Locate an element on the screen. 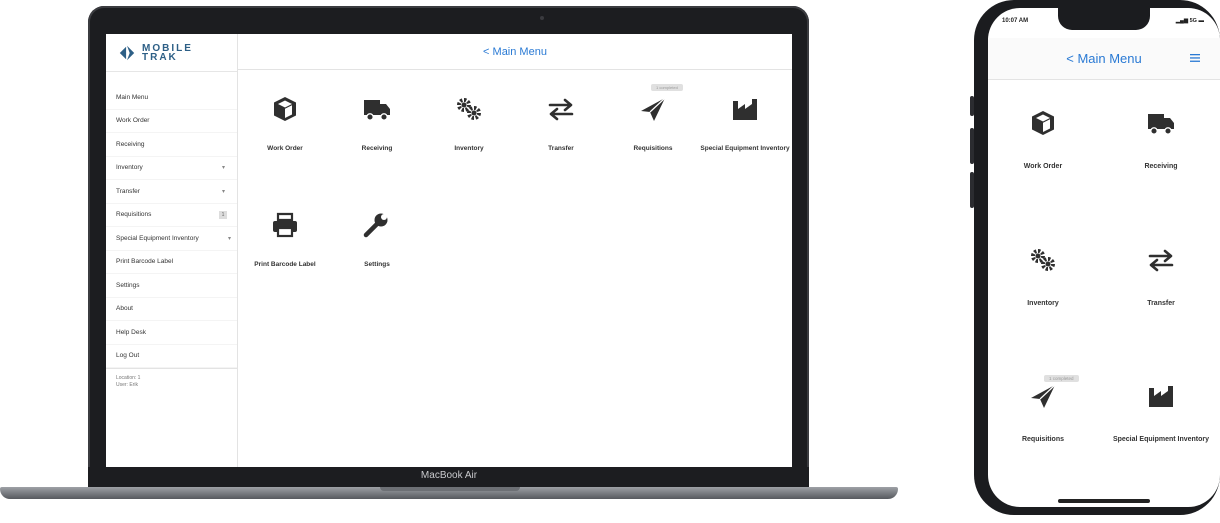  sidebar-item-label: Work Order is located at coordinates (133, 121).